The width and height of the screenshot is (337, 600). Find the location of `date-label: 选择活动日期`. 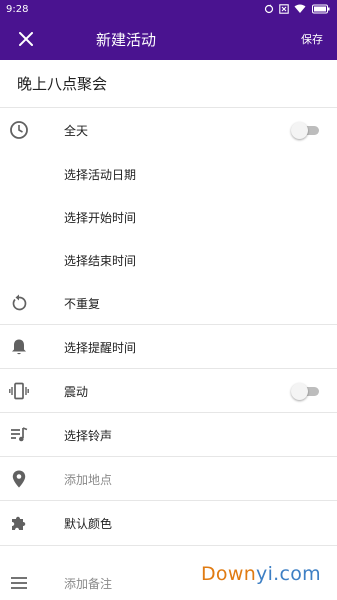

date-label: 选择活动日期 is located at coordinates (100, 174).